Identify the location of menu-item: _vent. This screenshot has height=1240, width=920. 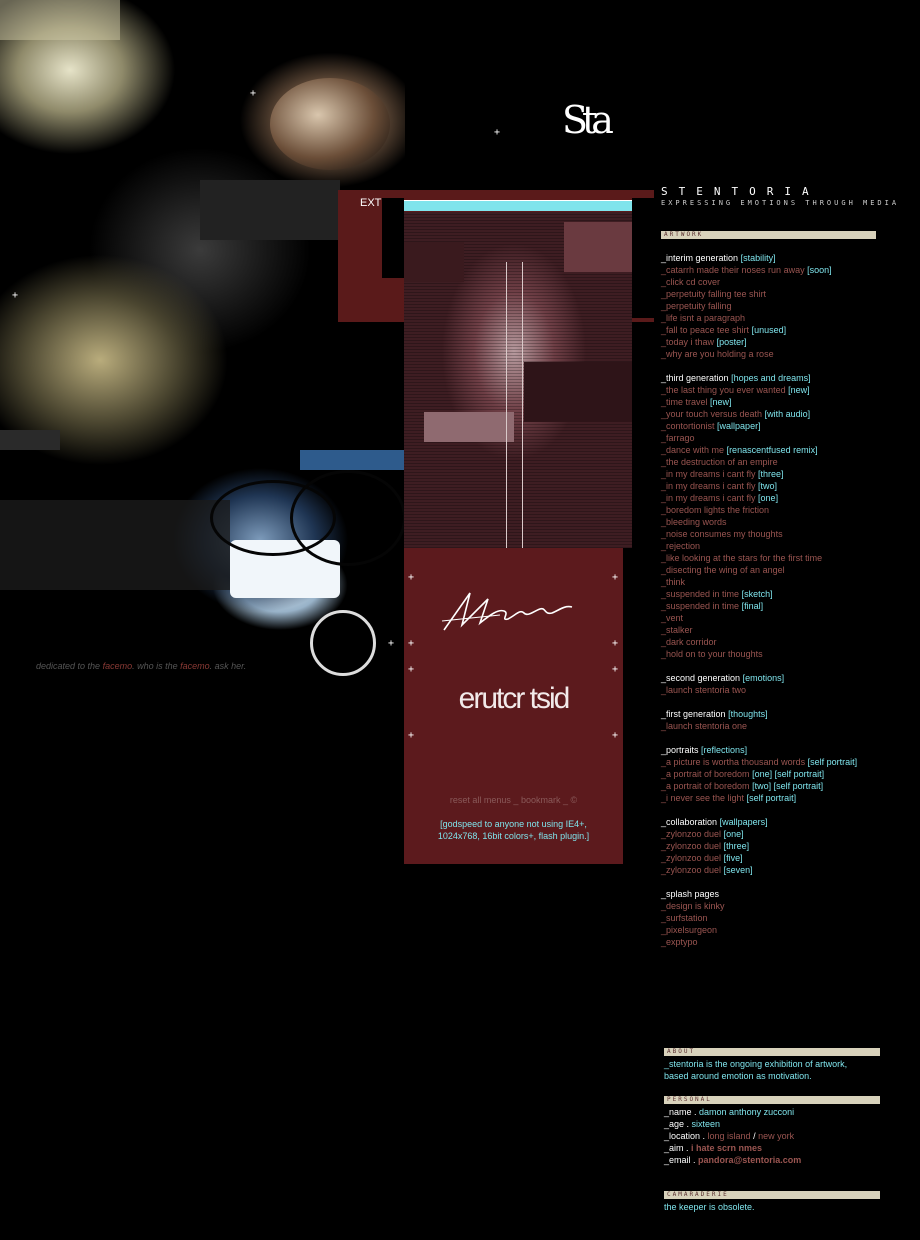
(759, 618).